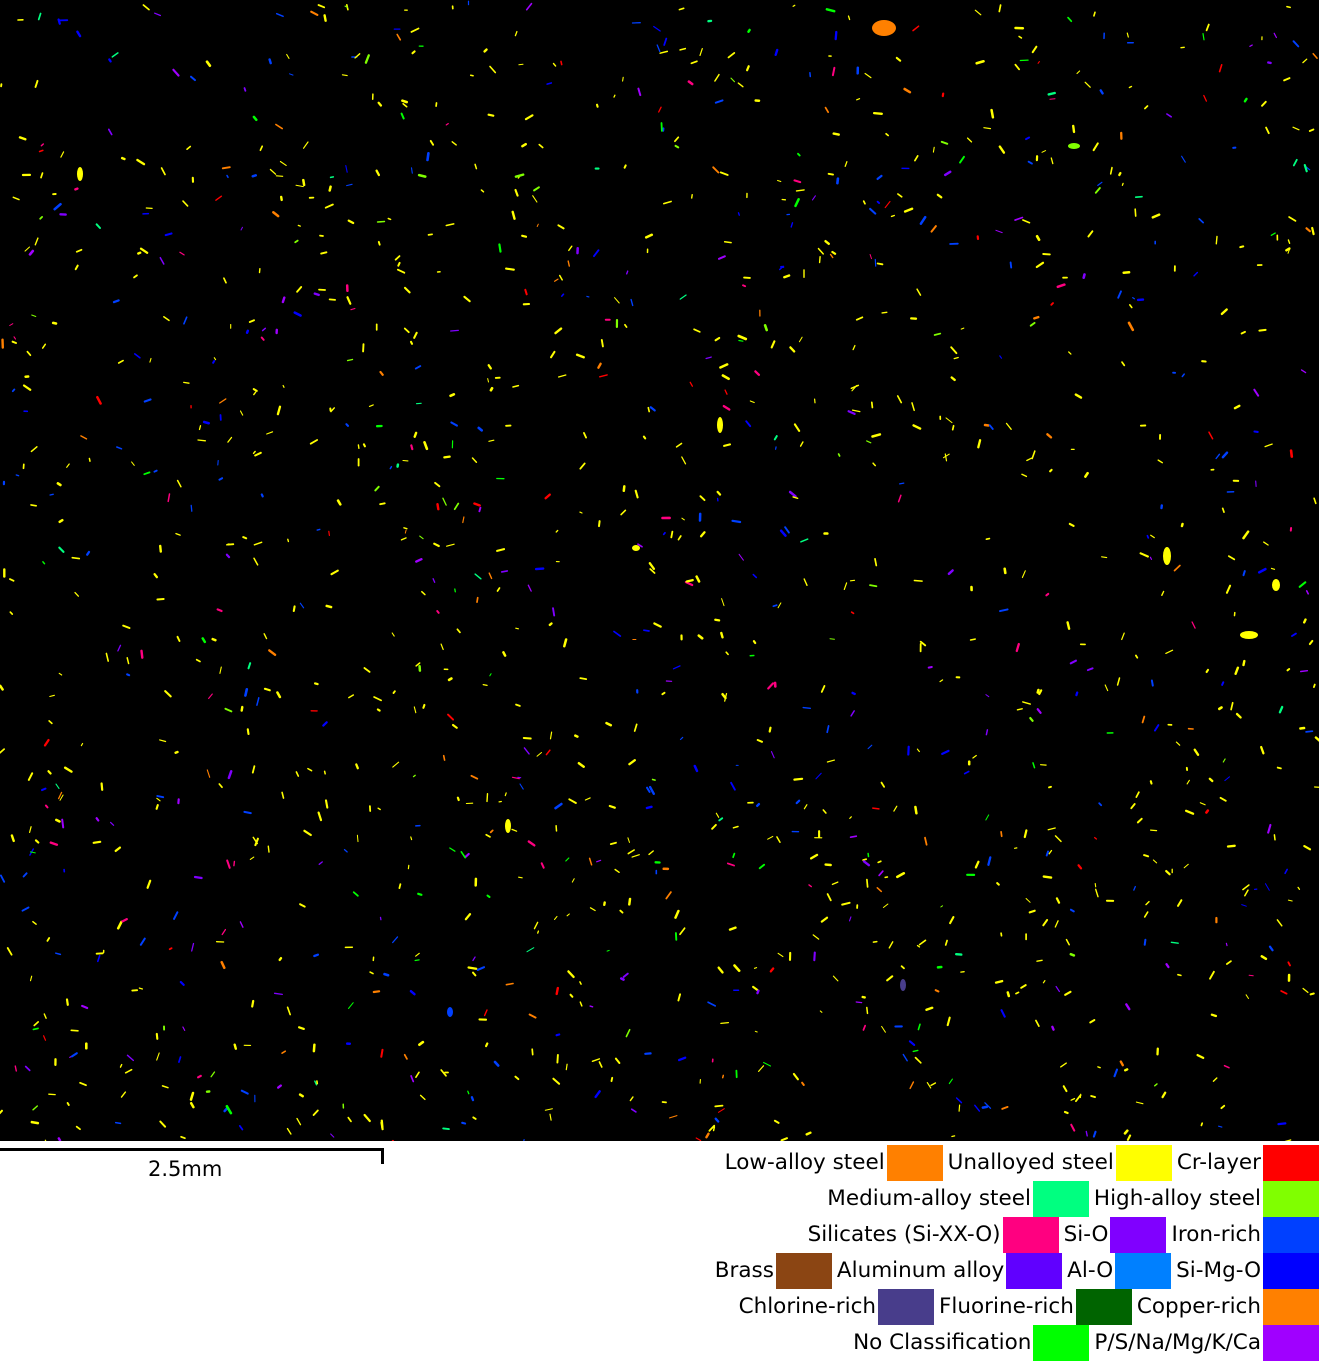 Image resolution: width=1319 pixels, height=1361 pixels. I want to click on legend-item: Aluminum alloy, so click(947, 1271).